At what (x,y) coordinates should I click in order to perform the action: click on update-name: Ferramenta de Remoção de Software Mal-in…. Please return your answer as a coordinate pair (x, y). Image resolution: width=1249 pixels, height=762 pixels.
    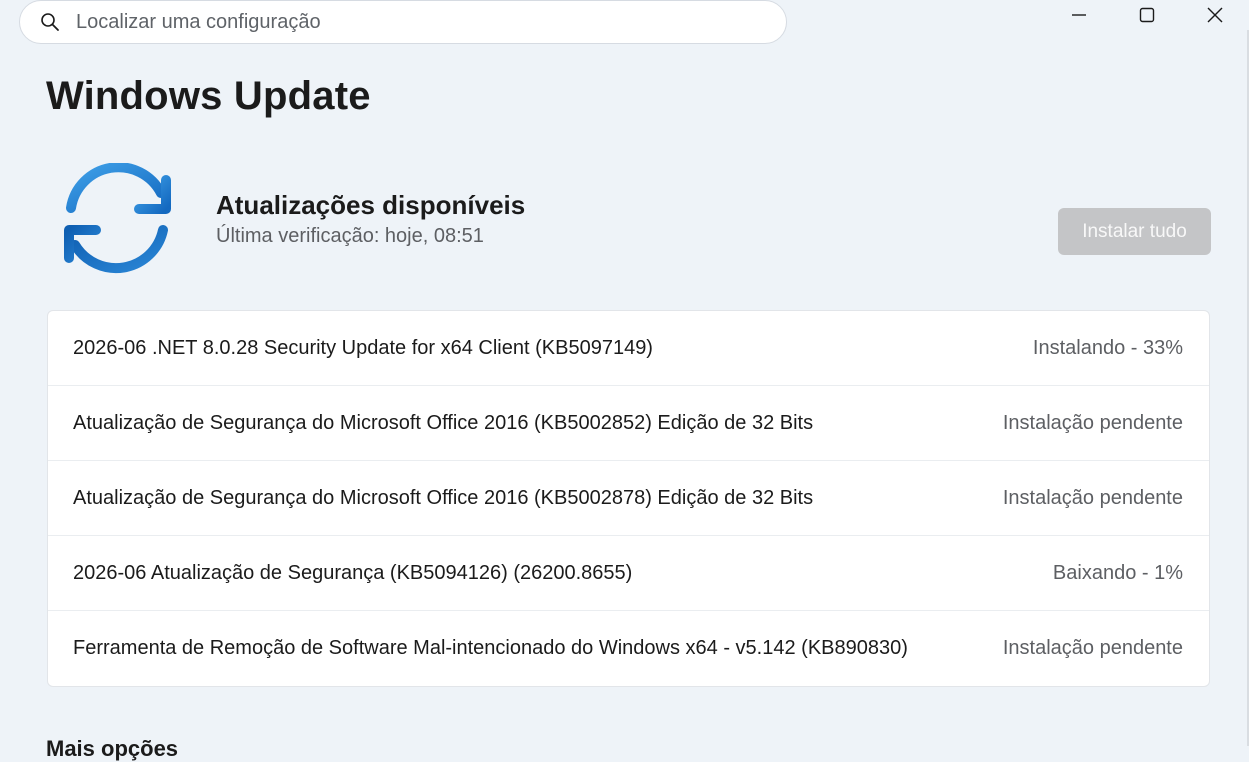
    Looking at the image, I should click on (490, 648).